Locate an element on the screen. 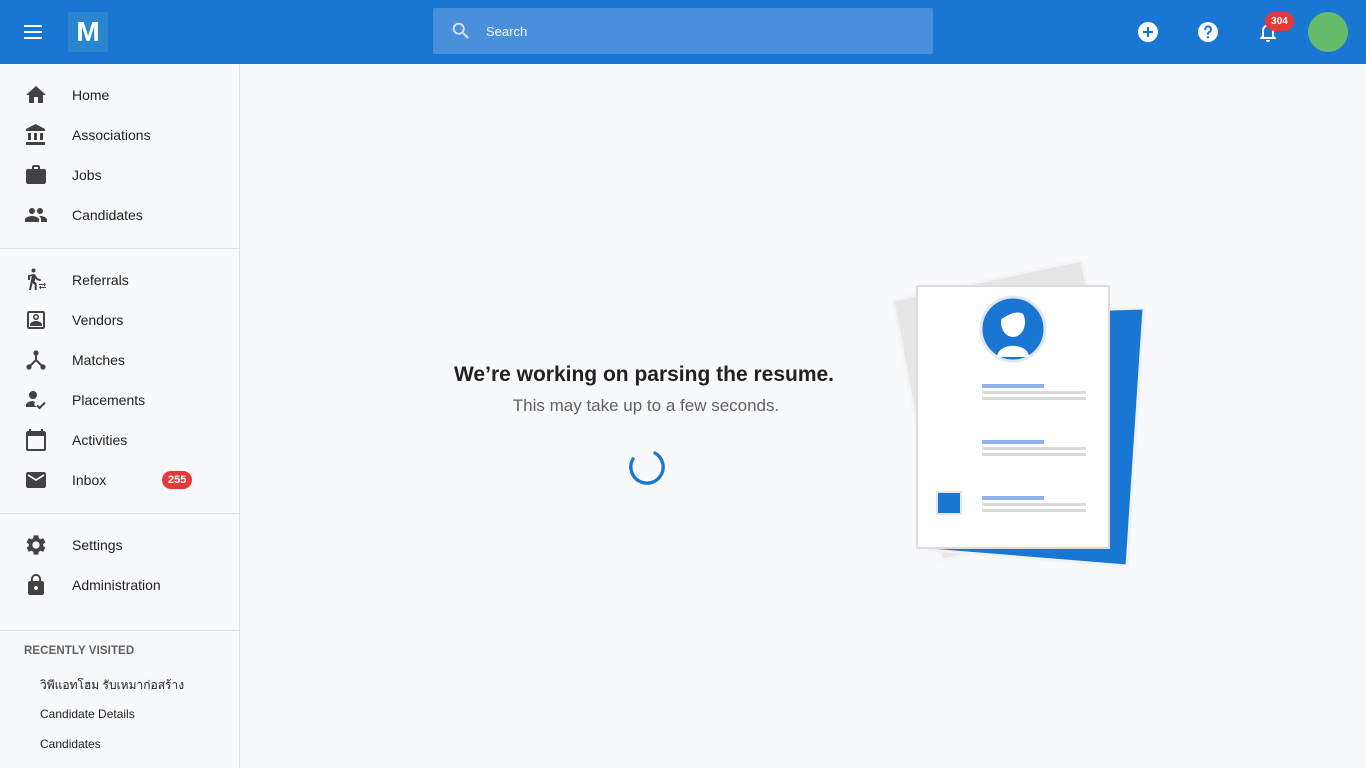 This screenshot has height=768, width=1366. sidebar-item-settings: Settings is located at coordinates (119, 545).